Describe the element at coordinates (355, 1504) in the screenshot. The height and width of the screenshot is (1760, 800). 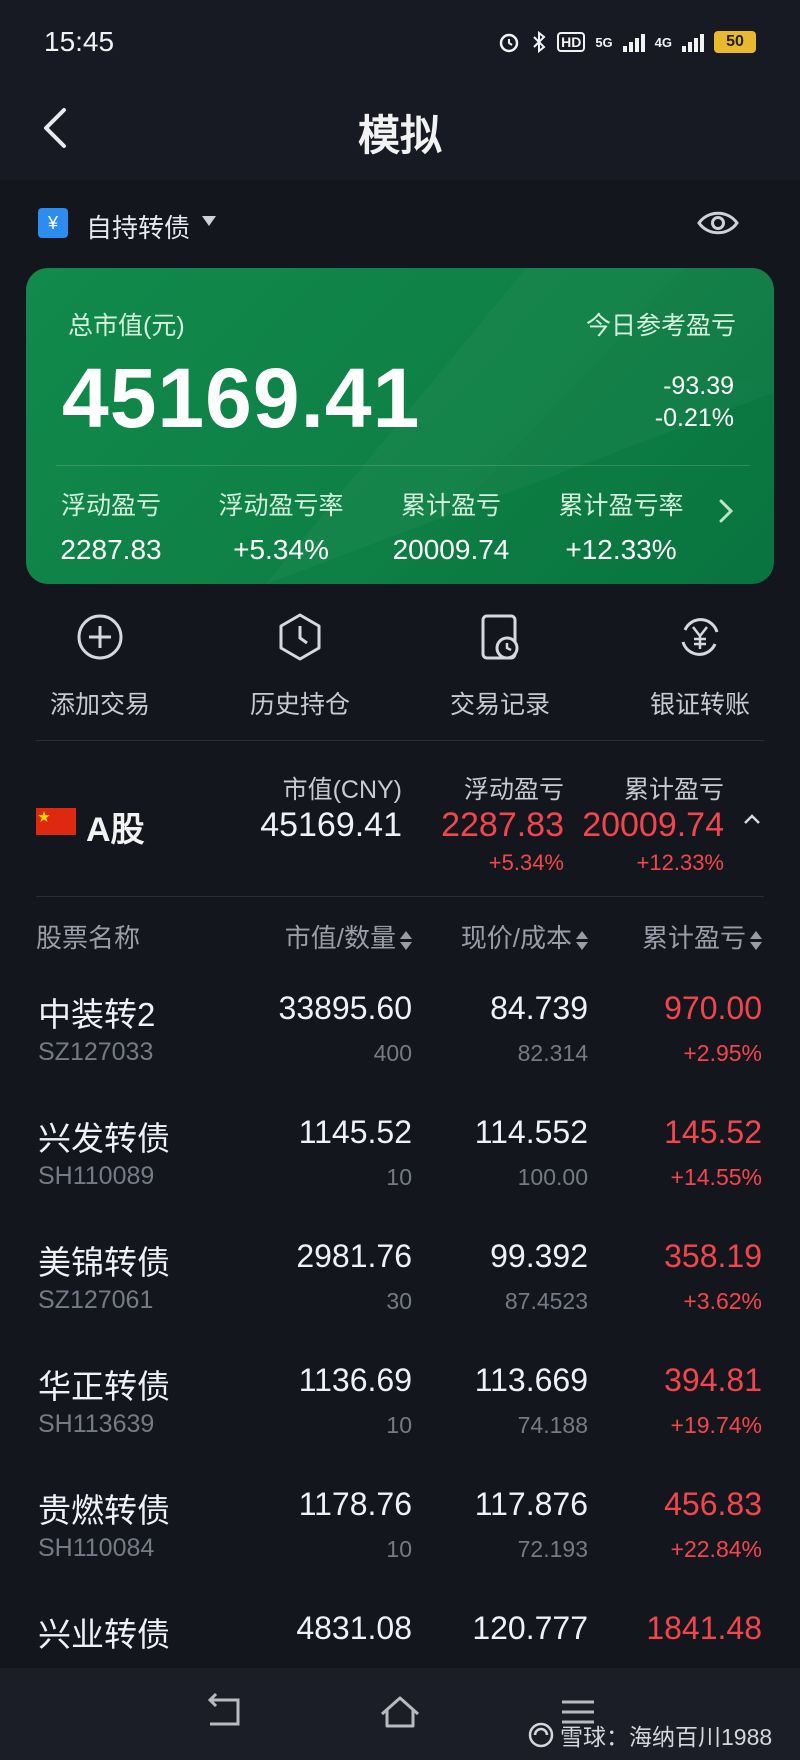
I see `market-value: 1178.76` at that location.